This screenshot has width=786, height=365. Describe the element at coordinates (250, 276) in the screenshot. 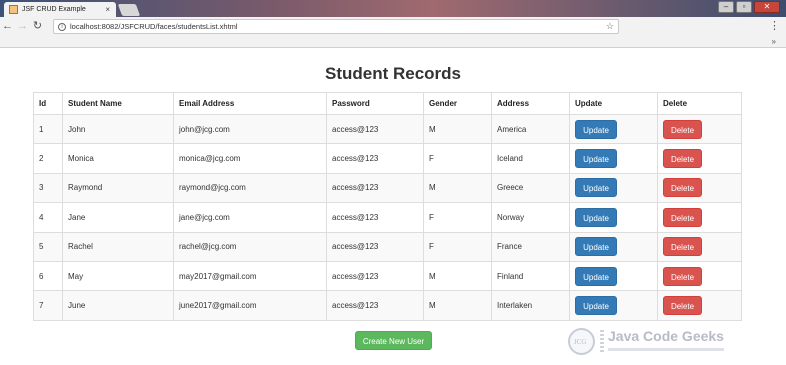

I see `cell-email: may2017@gmail.com` at that location.